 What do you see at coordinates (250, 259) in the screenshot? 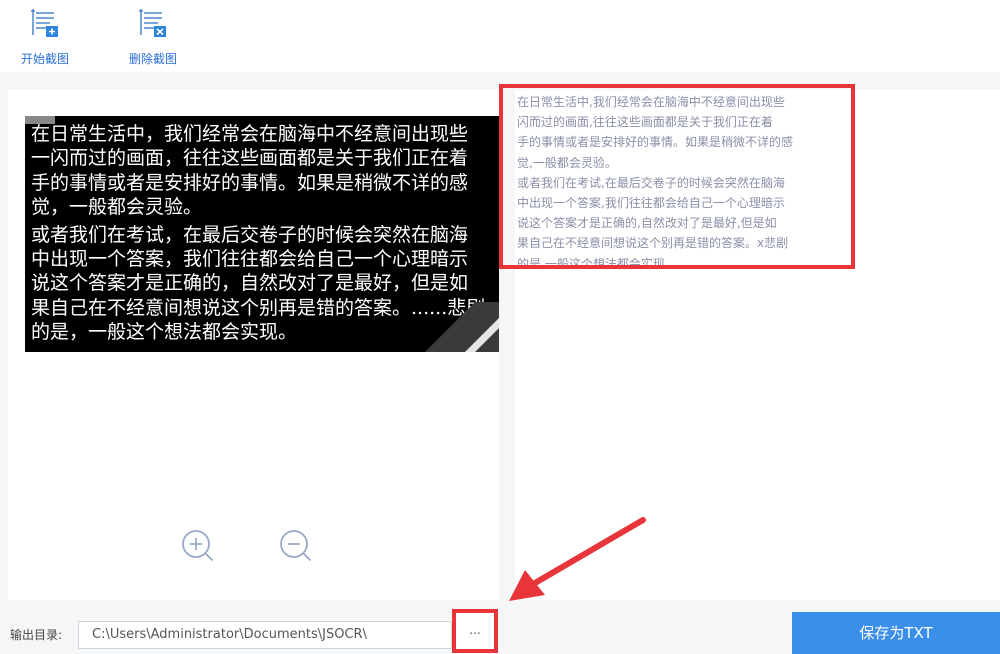
I see `image-line: 中出现一个答案，我们往往都会给自己一个心理暗示` at bounding box center [250, 259].